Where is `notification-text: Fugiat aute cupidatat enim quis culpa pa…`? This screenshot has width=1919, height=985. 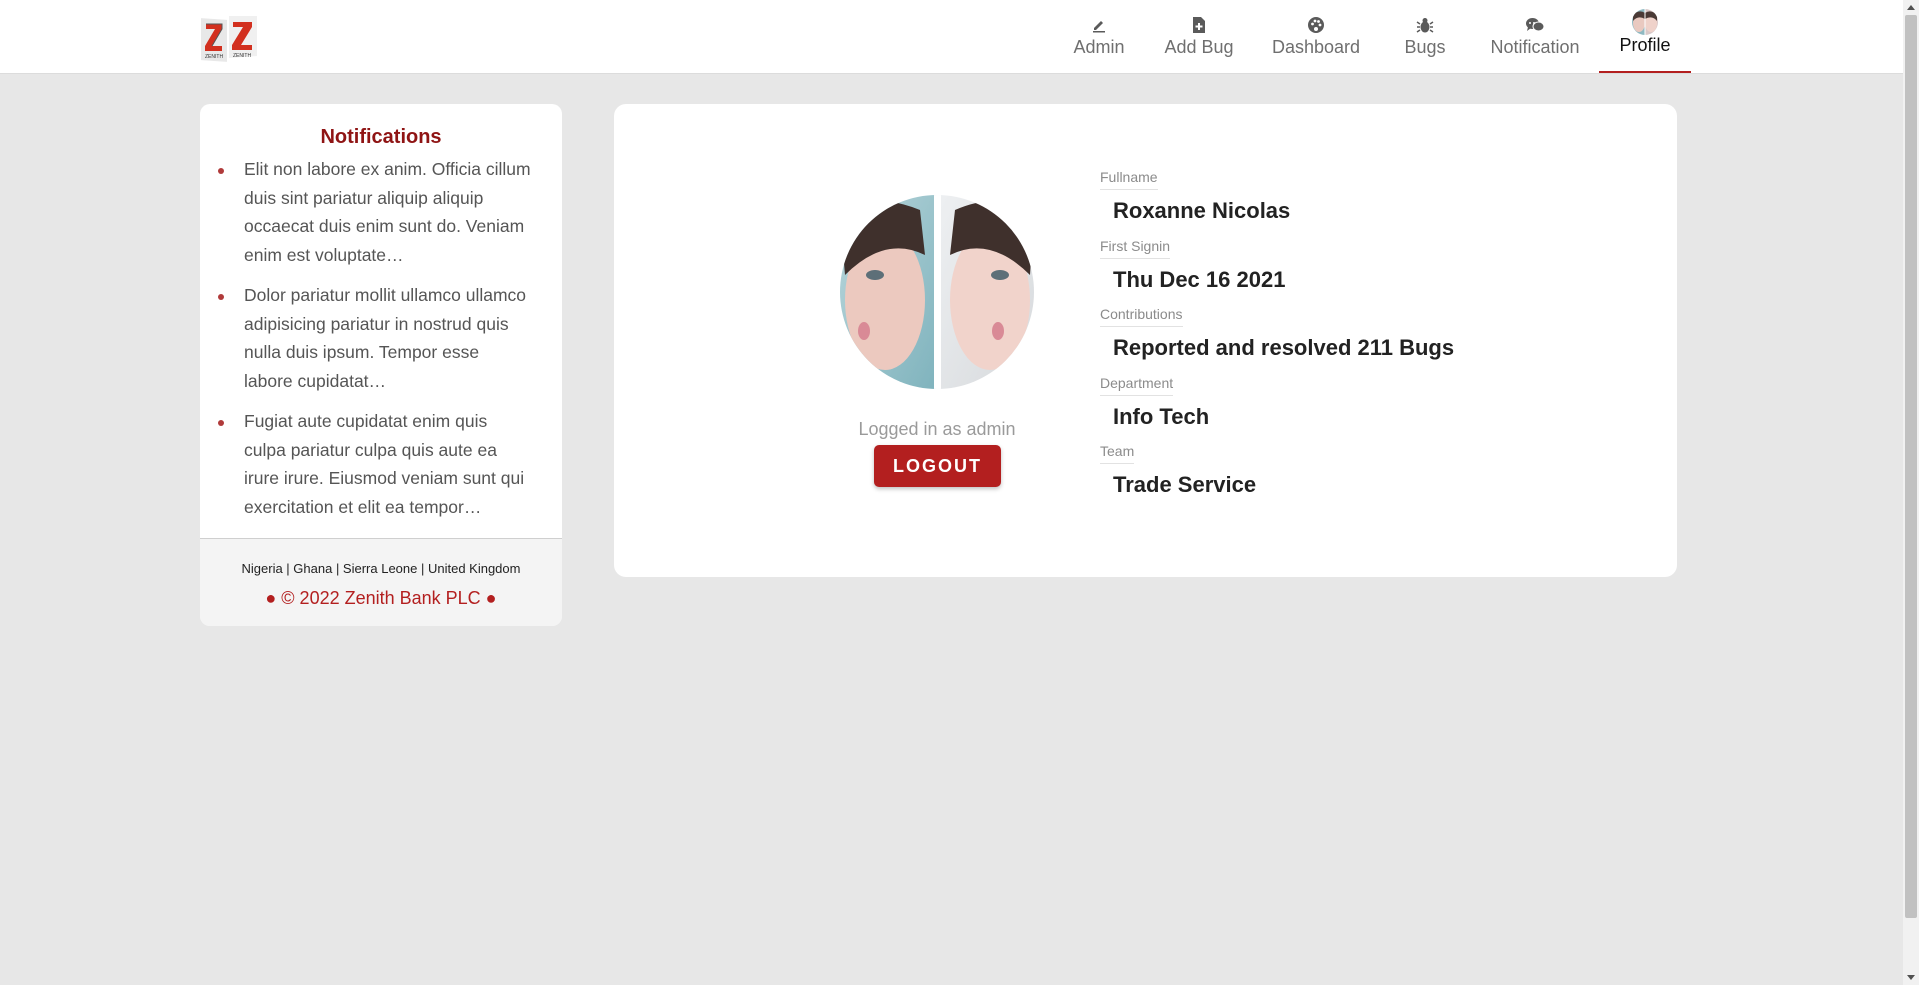
notification-text: Fugiat aute cupidatat enim quis culpa pa… is located at coordinates (384, 464).